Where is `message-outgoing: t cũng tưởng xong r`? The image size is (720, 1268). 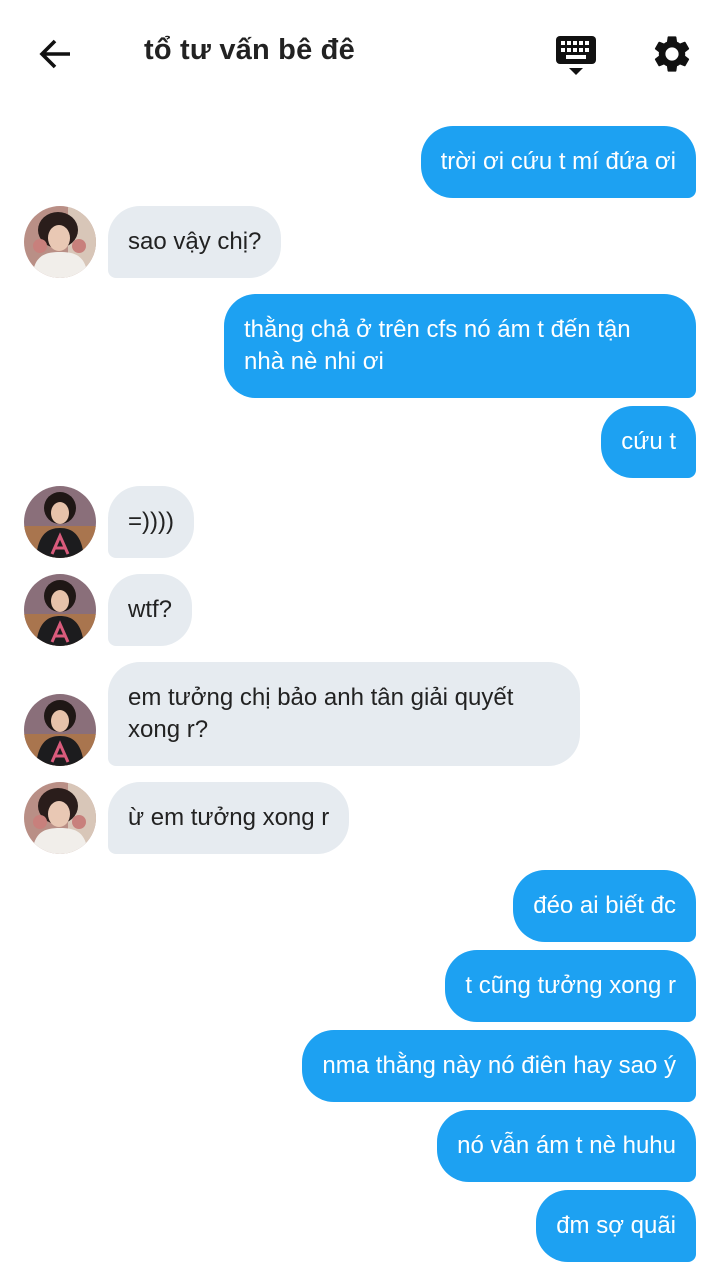
message-outgoing: t cũng tưởng xong r is located at coordinates (570, 986).